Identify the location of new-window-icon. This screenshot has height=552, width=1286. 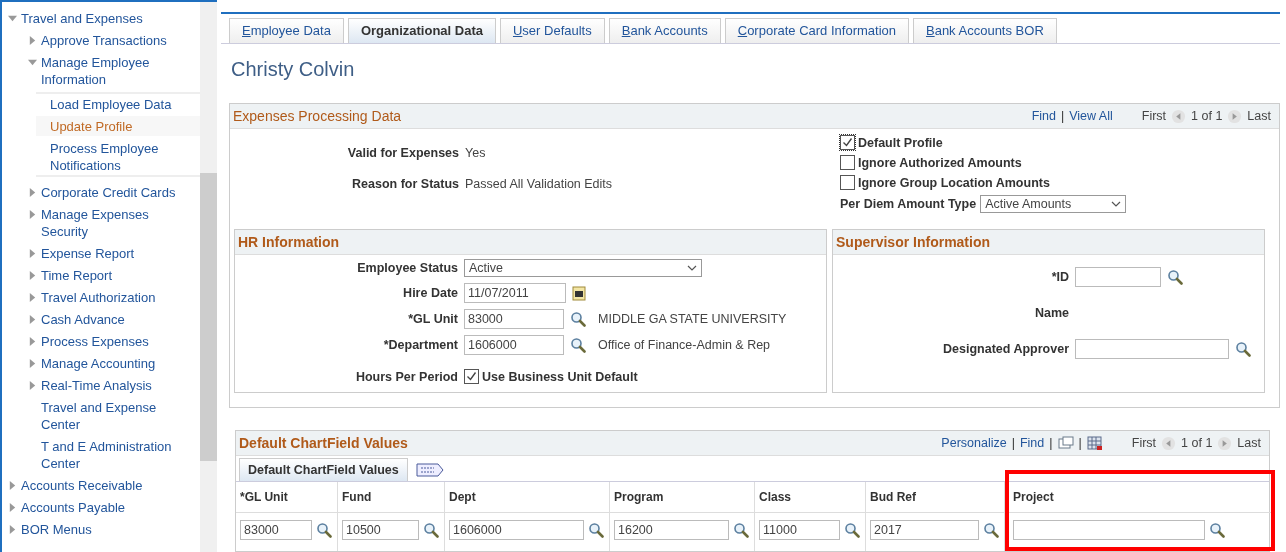
(1065, 443).